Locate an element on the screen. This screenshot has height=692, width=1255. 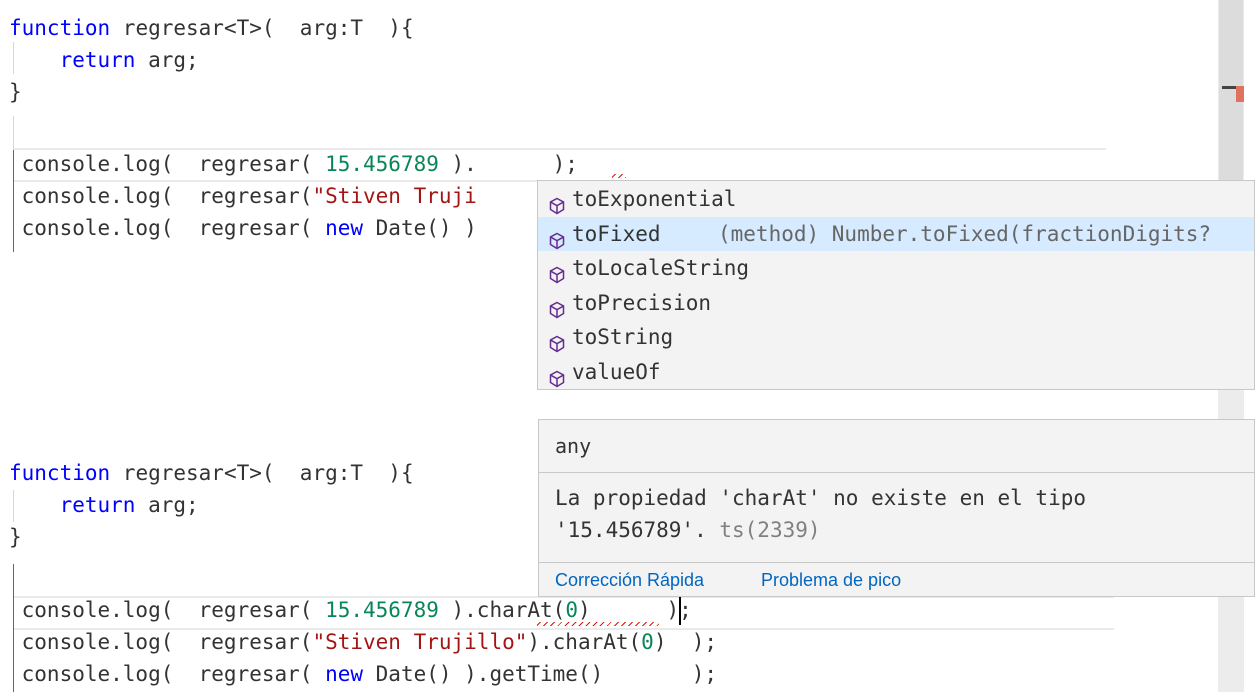
suggest-item-label: toLocaleString is located at coordinates (661, 268).